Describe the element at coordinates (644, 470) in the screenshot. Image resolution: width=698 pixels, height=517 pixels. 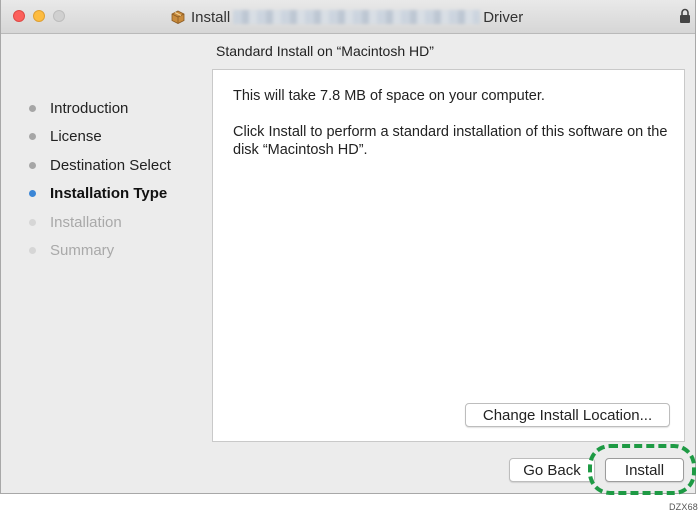
I see `install-button: Install` at that location.